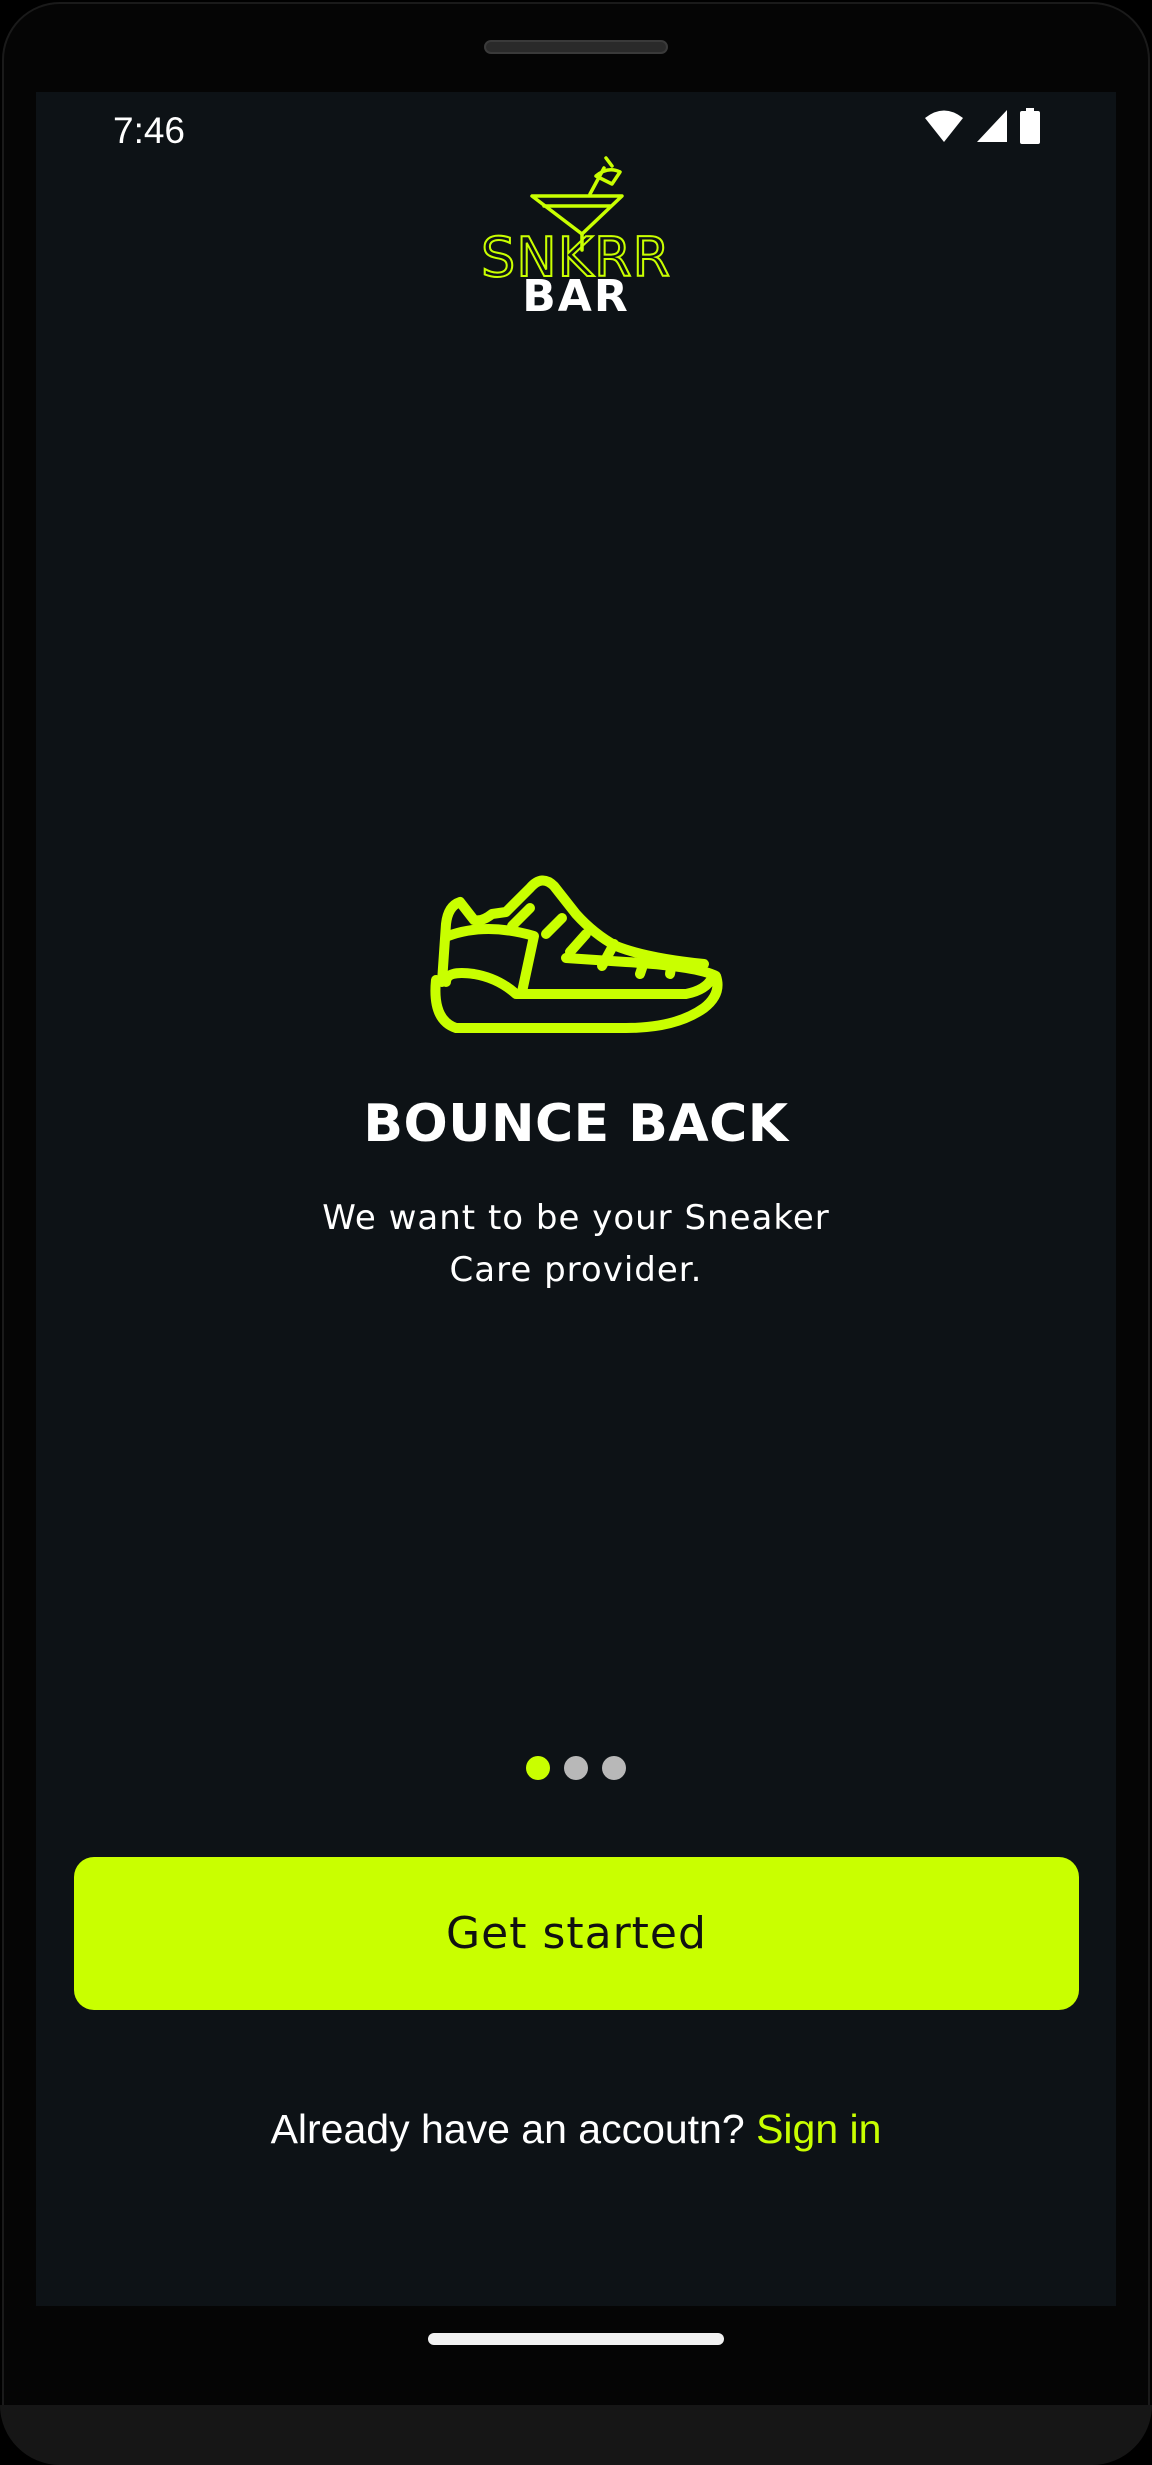  I want to click on snkrr-bar-logo: SNKRR BAR, so click(576, 238).